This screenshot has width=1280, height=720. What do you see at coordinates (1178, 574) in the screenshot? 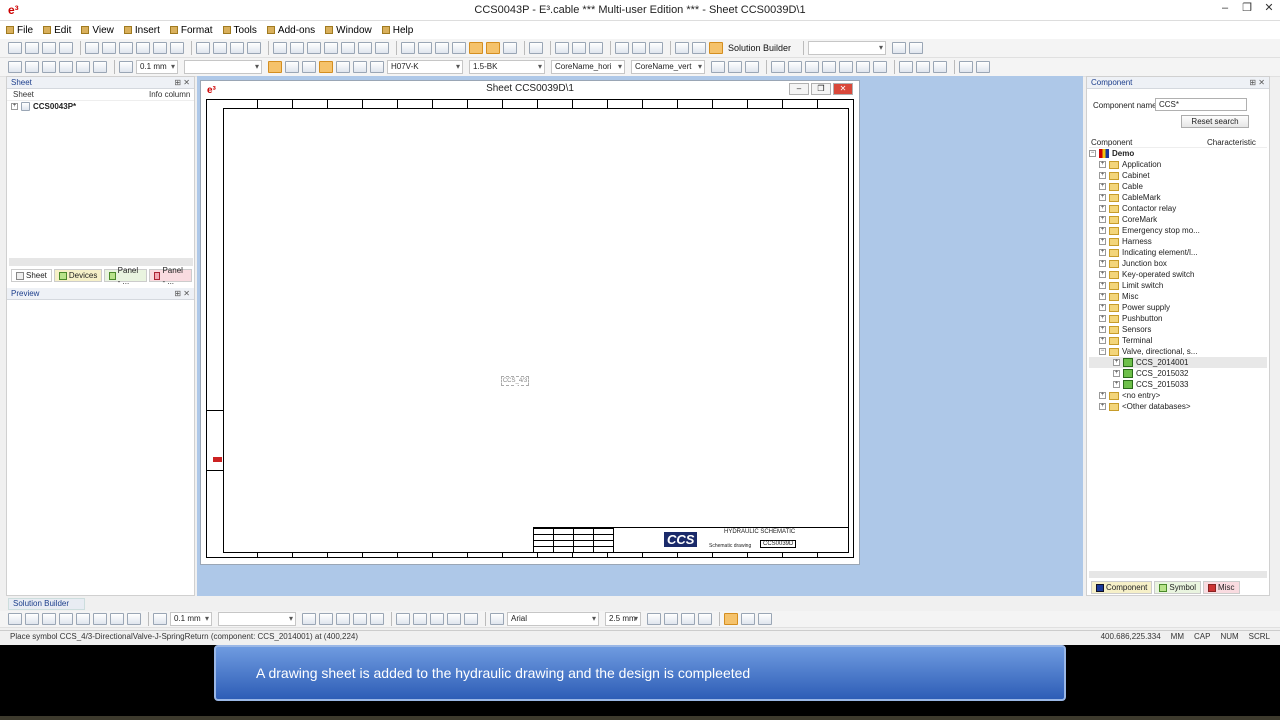
I see `component-hscrollbar` at bounding box center [1178, 574].